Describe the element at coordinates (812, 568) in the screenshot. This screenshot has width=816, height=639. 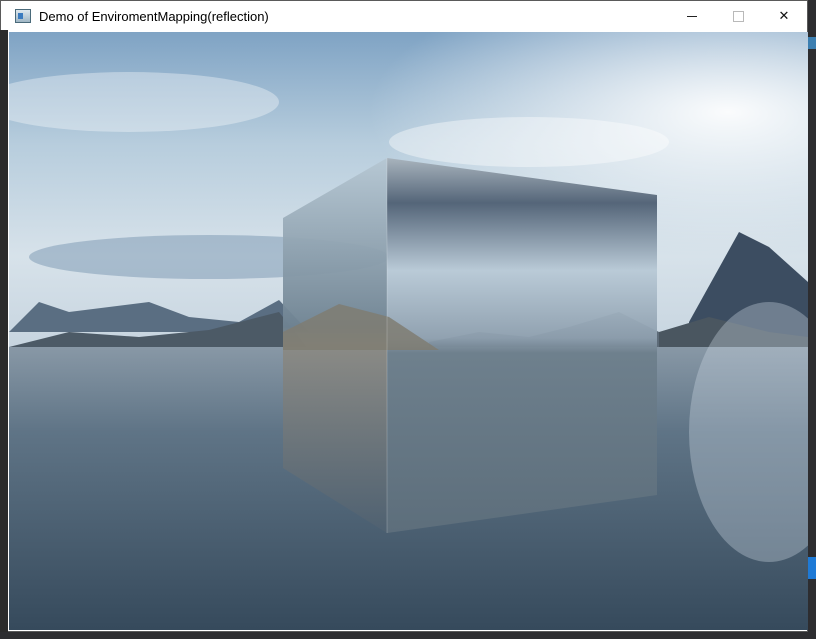
I see `background-scroll-indicator` at that location.